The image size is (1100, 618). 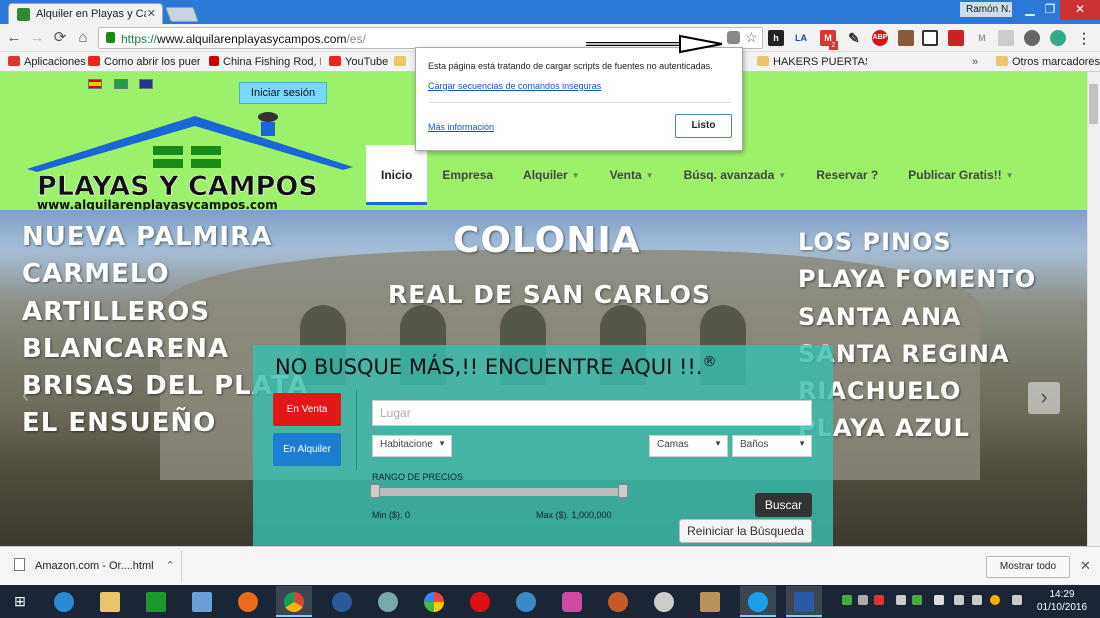 I want to click on tab-close-icon: ✕, so click(x=151, y=13).